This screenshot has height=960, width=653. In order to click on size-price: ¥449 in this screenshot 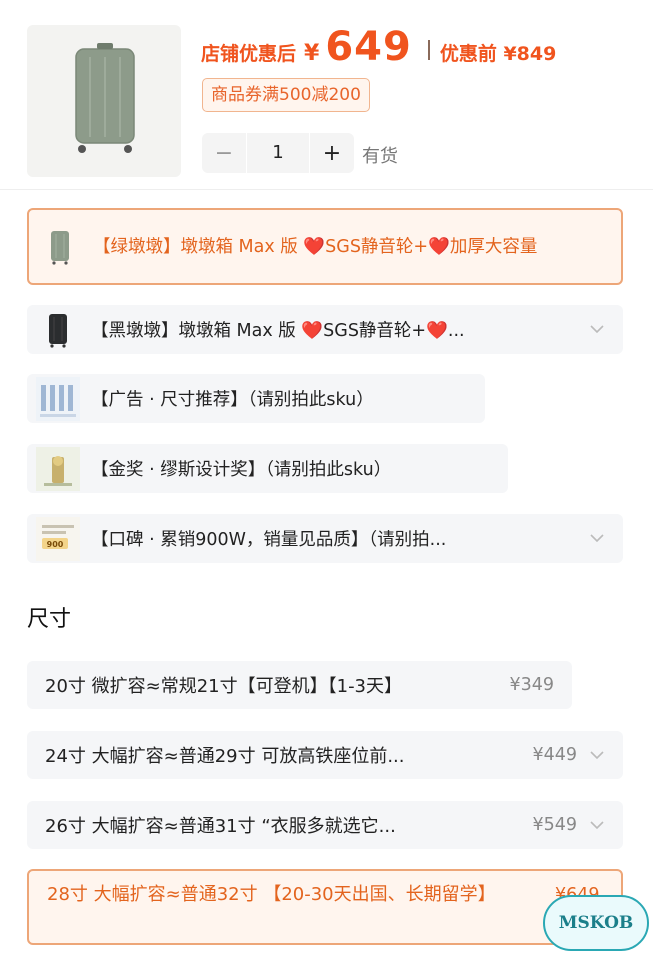, I will do `click(554, 755)`.